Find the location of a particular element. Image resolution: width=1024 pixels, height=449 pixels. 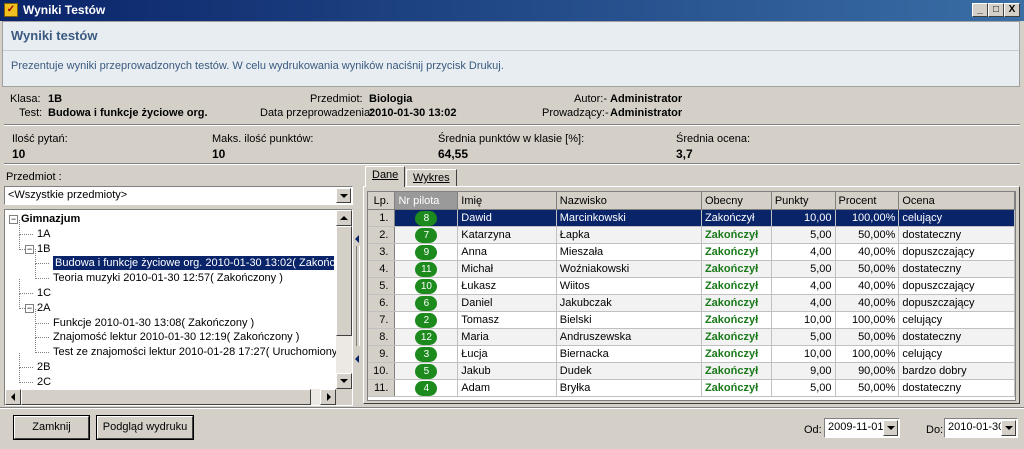

remote-number-badge: 10 is located at coordinates (426, 286).